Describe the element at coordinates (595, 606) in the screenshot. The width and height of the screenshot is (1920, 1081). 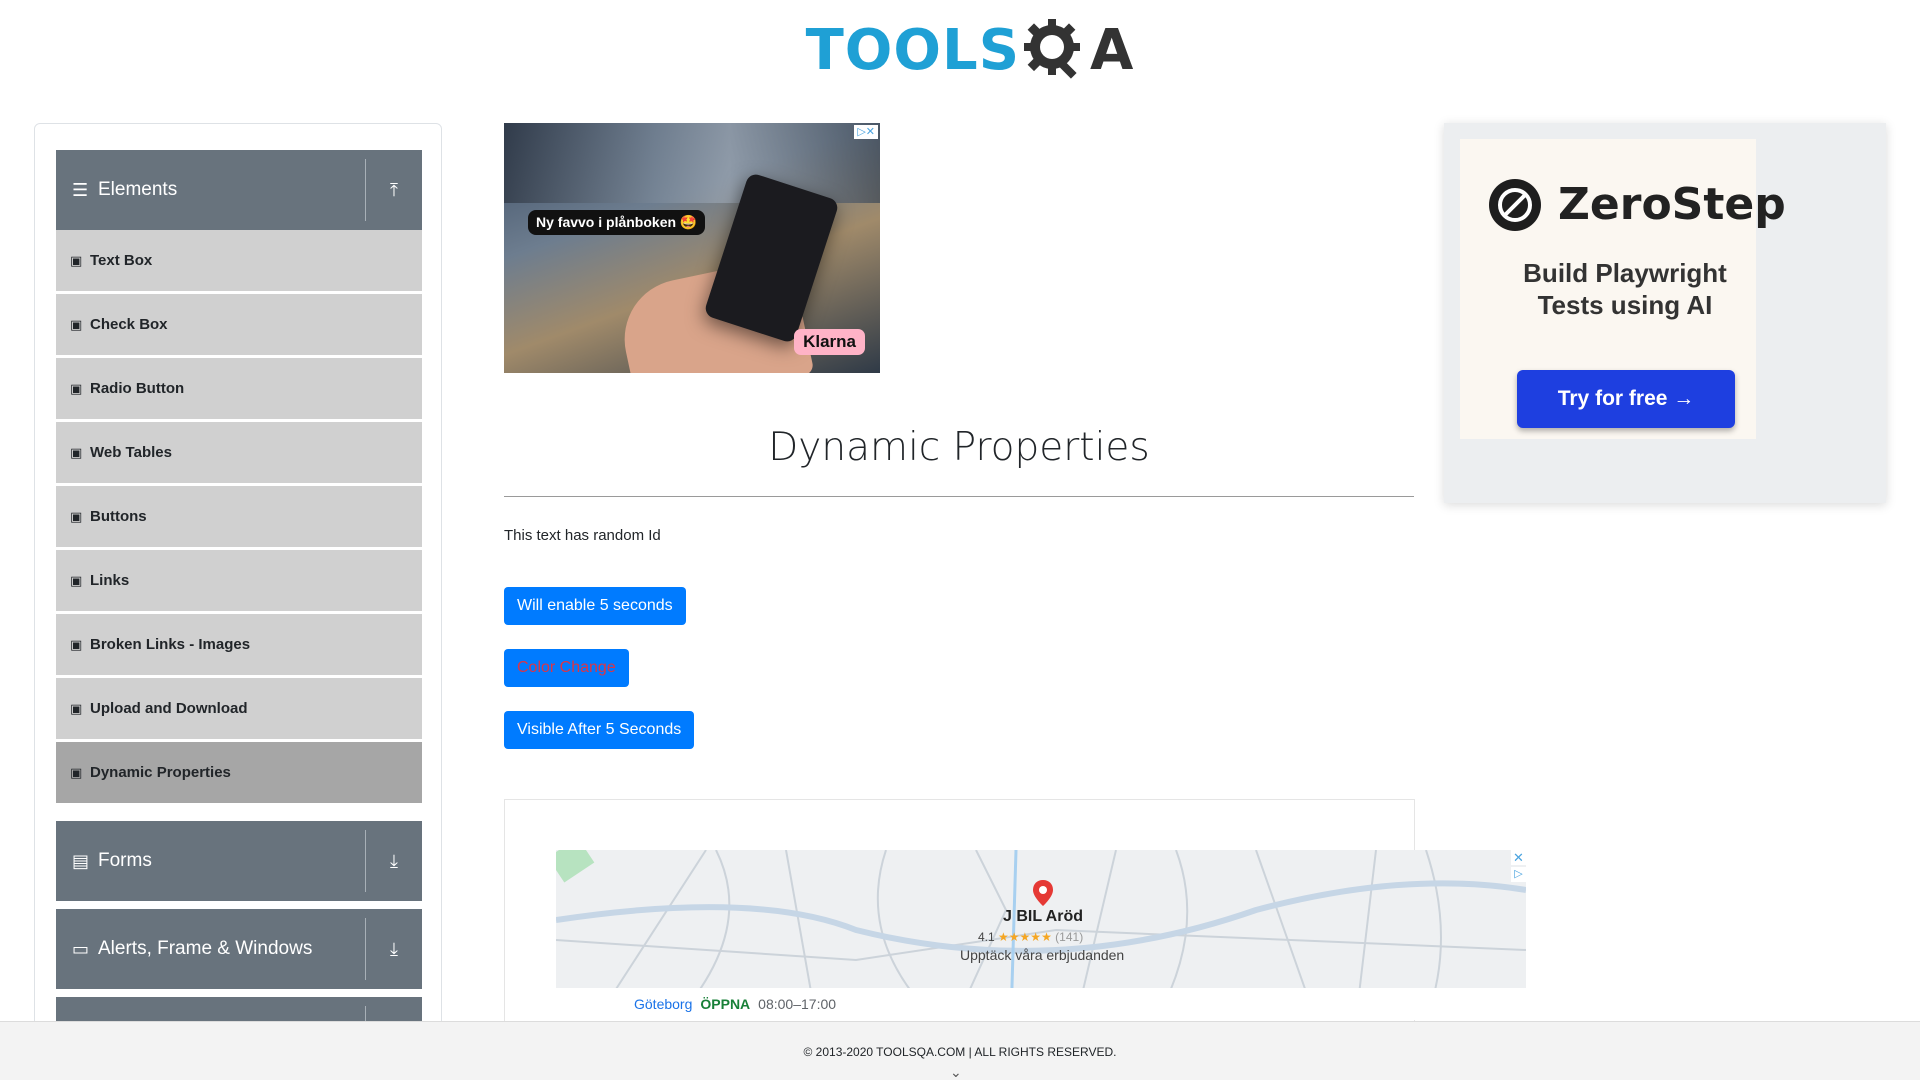
I see `enable-after-button: Will enable 5 seconds` at that location.